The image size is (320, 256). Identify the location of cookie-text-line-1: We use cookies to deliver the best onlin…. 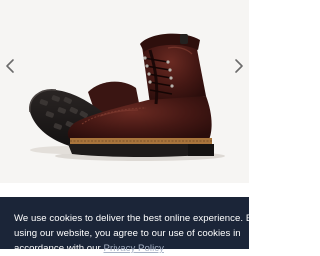
(136, 218).